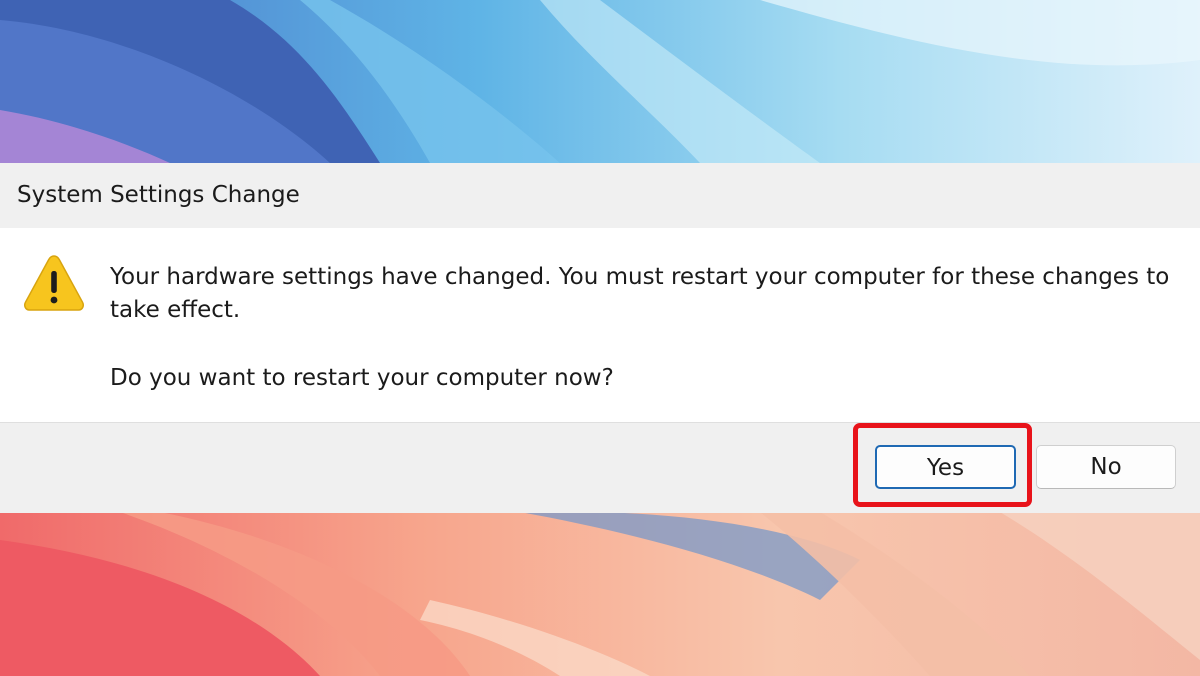 The image size is (1200, 676). What do you see at coordinates (945, 467) in the screenshot?
I see `yes-button: Yes` at bounding box center [945, 467].